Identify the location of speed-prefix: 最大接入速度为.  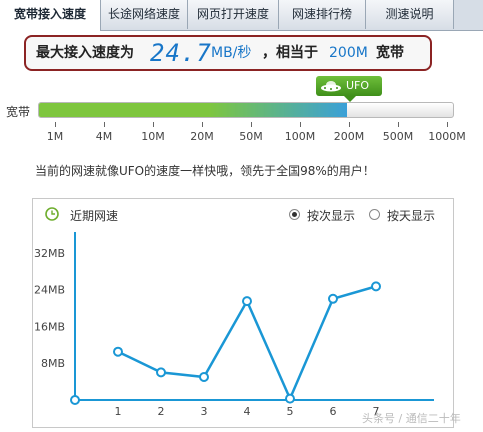
(85, 53).